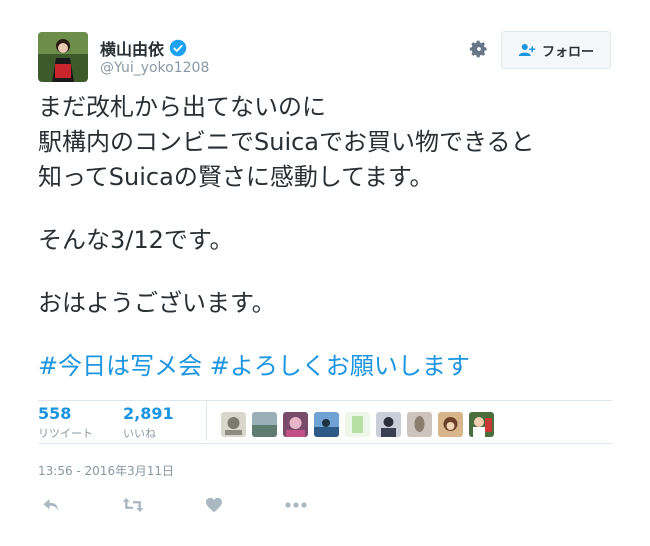 The width and height of the screenshot is (650, 546). I want to click on gear-icon, so click(479, 49).